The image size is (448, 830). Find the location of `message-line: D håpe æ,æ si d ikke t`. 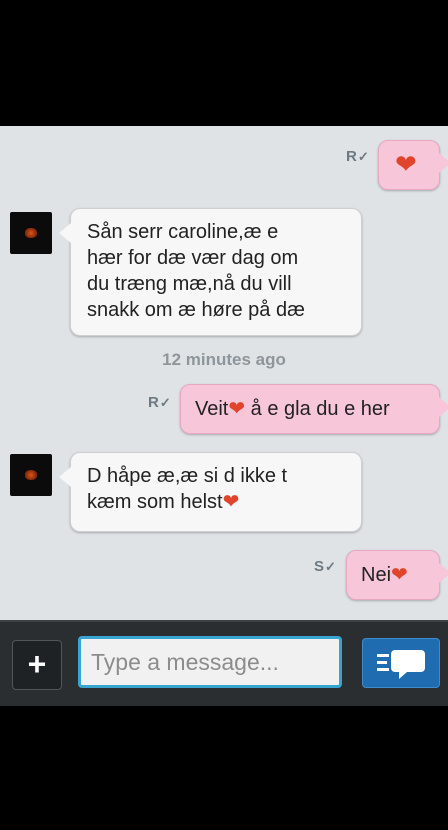

message-line: D håpe æ,æ si d ikke t is located at coordinates (187, 476).